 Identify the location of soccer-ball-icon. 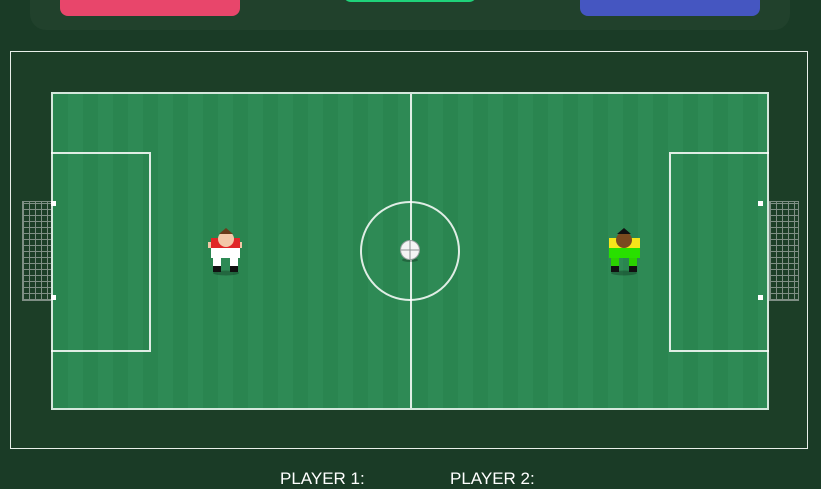
(410, 251).